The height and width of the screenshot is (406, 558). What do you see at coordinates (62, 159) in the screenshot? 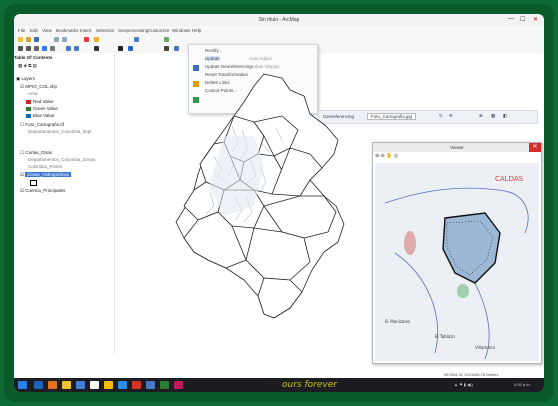
I see `layer-3-sub: Departamentos_Colombia_Zonas` at bounding box center [62, 159].